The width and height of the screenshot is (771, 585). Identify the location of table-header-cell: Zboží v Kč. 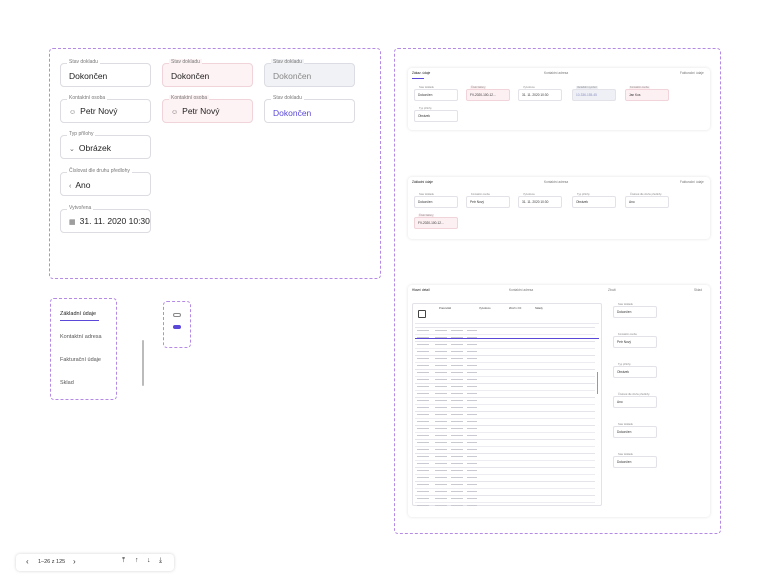
(515, 308).